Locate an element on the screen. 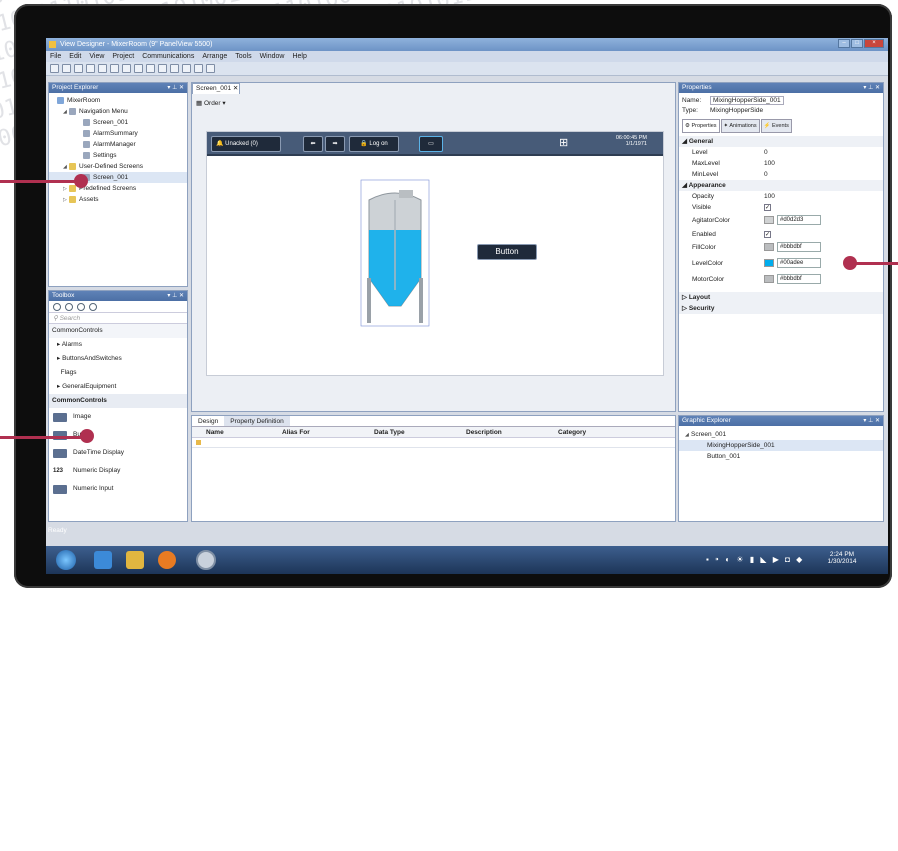  tray-icons: ▪ ⁍ ◐ ☀ ▮ ◣ ▶ ◘ ◆ is located at coordinates (755, 559).